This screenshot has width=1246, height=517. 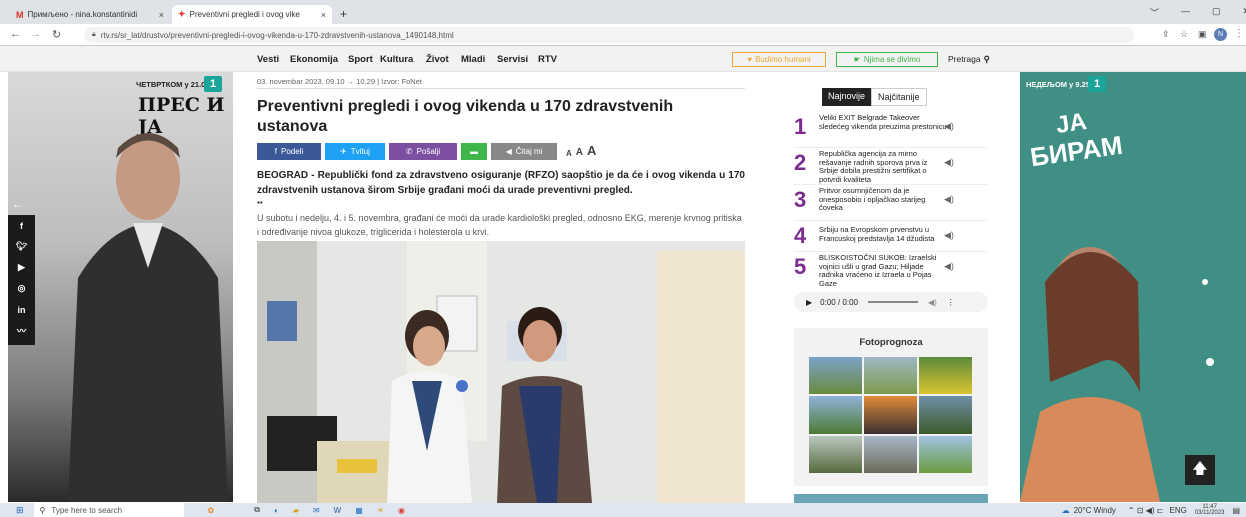 I want to click on more-icon: ⋮, so click(x=951, y=302).